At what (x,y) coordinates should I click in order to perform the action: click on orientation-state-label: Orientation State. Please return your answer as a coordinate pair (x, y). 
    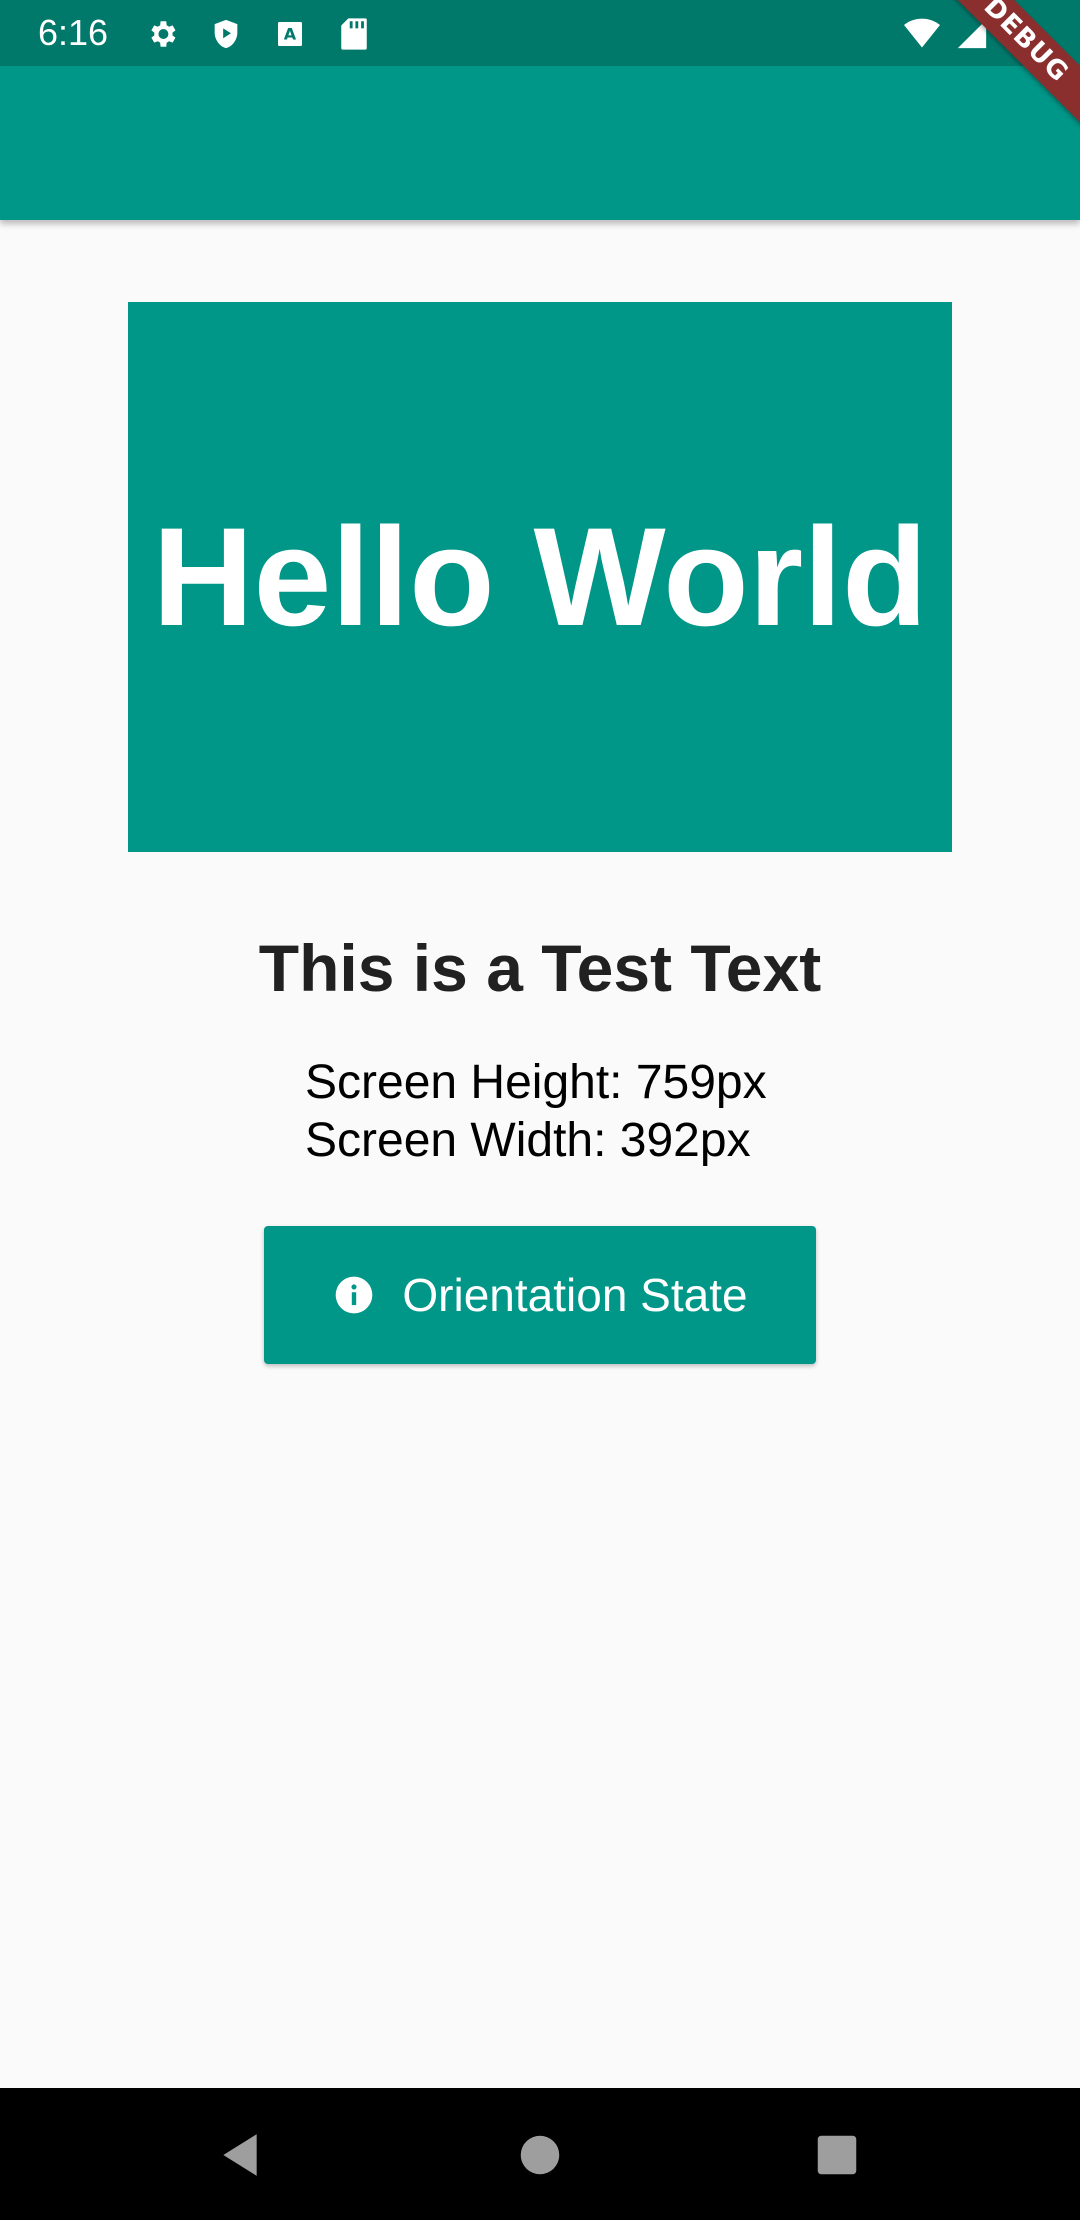
    Looking at the image, I should click on (575, 1295).